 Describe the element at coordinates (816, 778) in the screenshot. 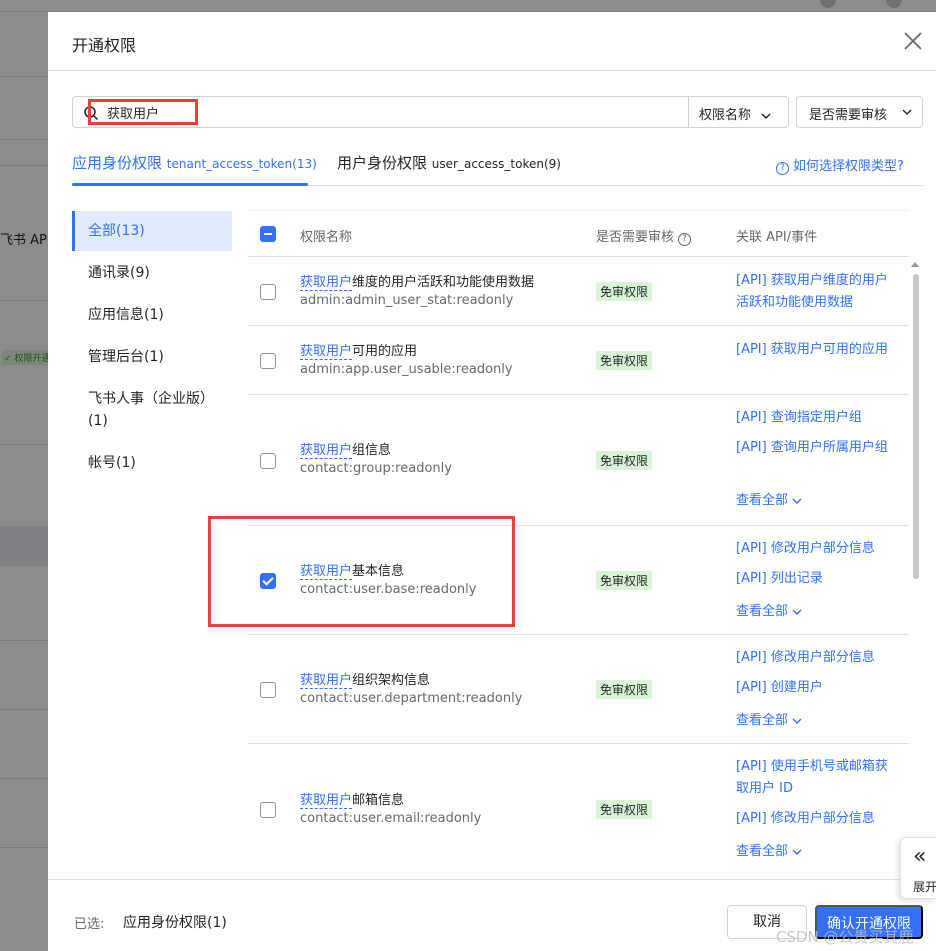

I see `api-link: [API] 使用手机号或邮箱获取用户 ID` at that location.